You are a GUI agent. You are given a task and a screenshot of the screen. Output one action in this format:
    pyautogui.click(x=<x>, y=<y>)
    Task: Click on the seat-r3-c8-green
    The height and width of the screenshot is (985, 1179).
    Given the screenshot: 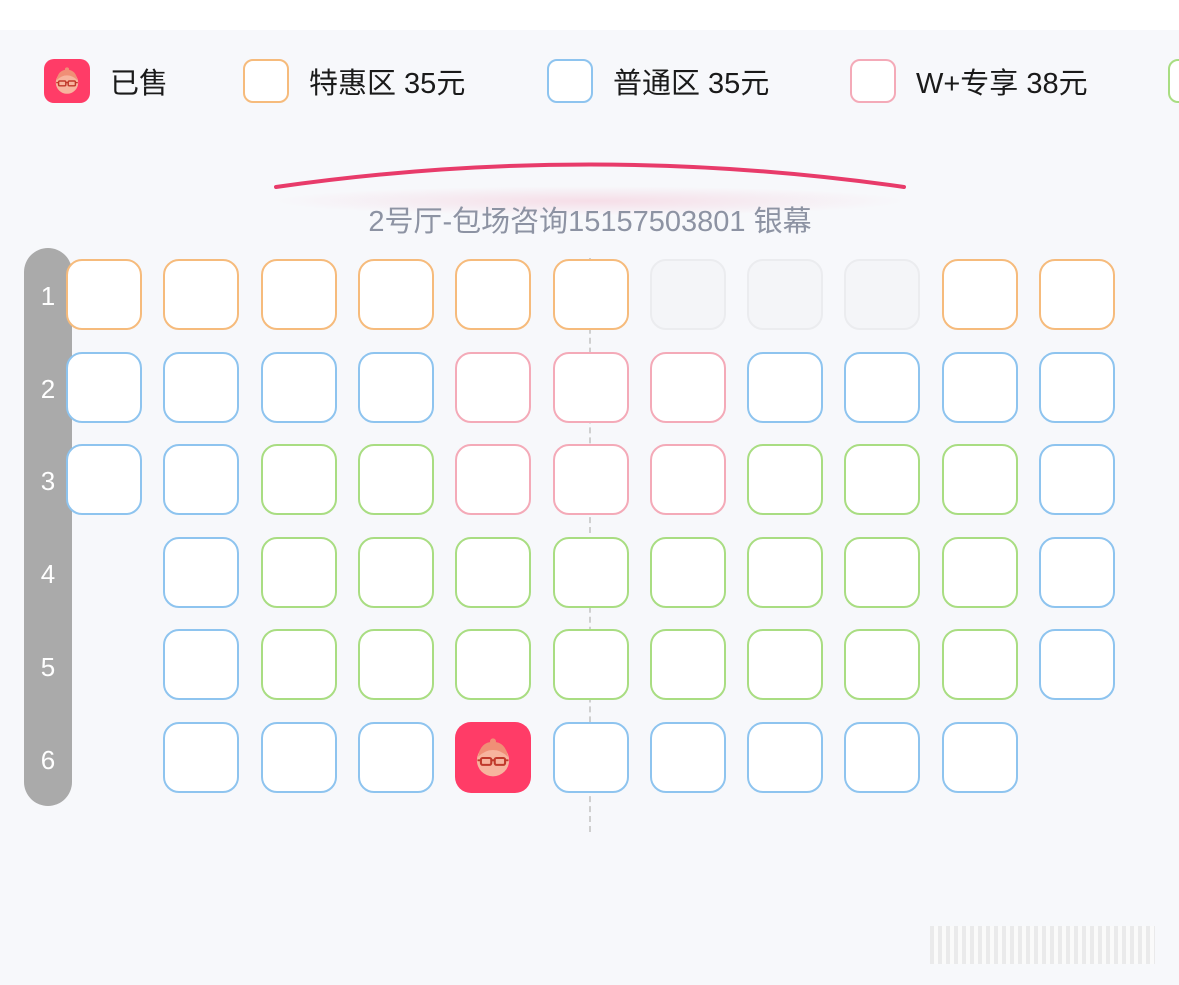 What is the action you would take?
    pyautogui.click(x=785, y=480)
    